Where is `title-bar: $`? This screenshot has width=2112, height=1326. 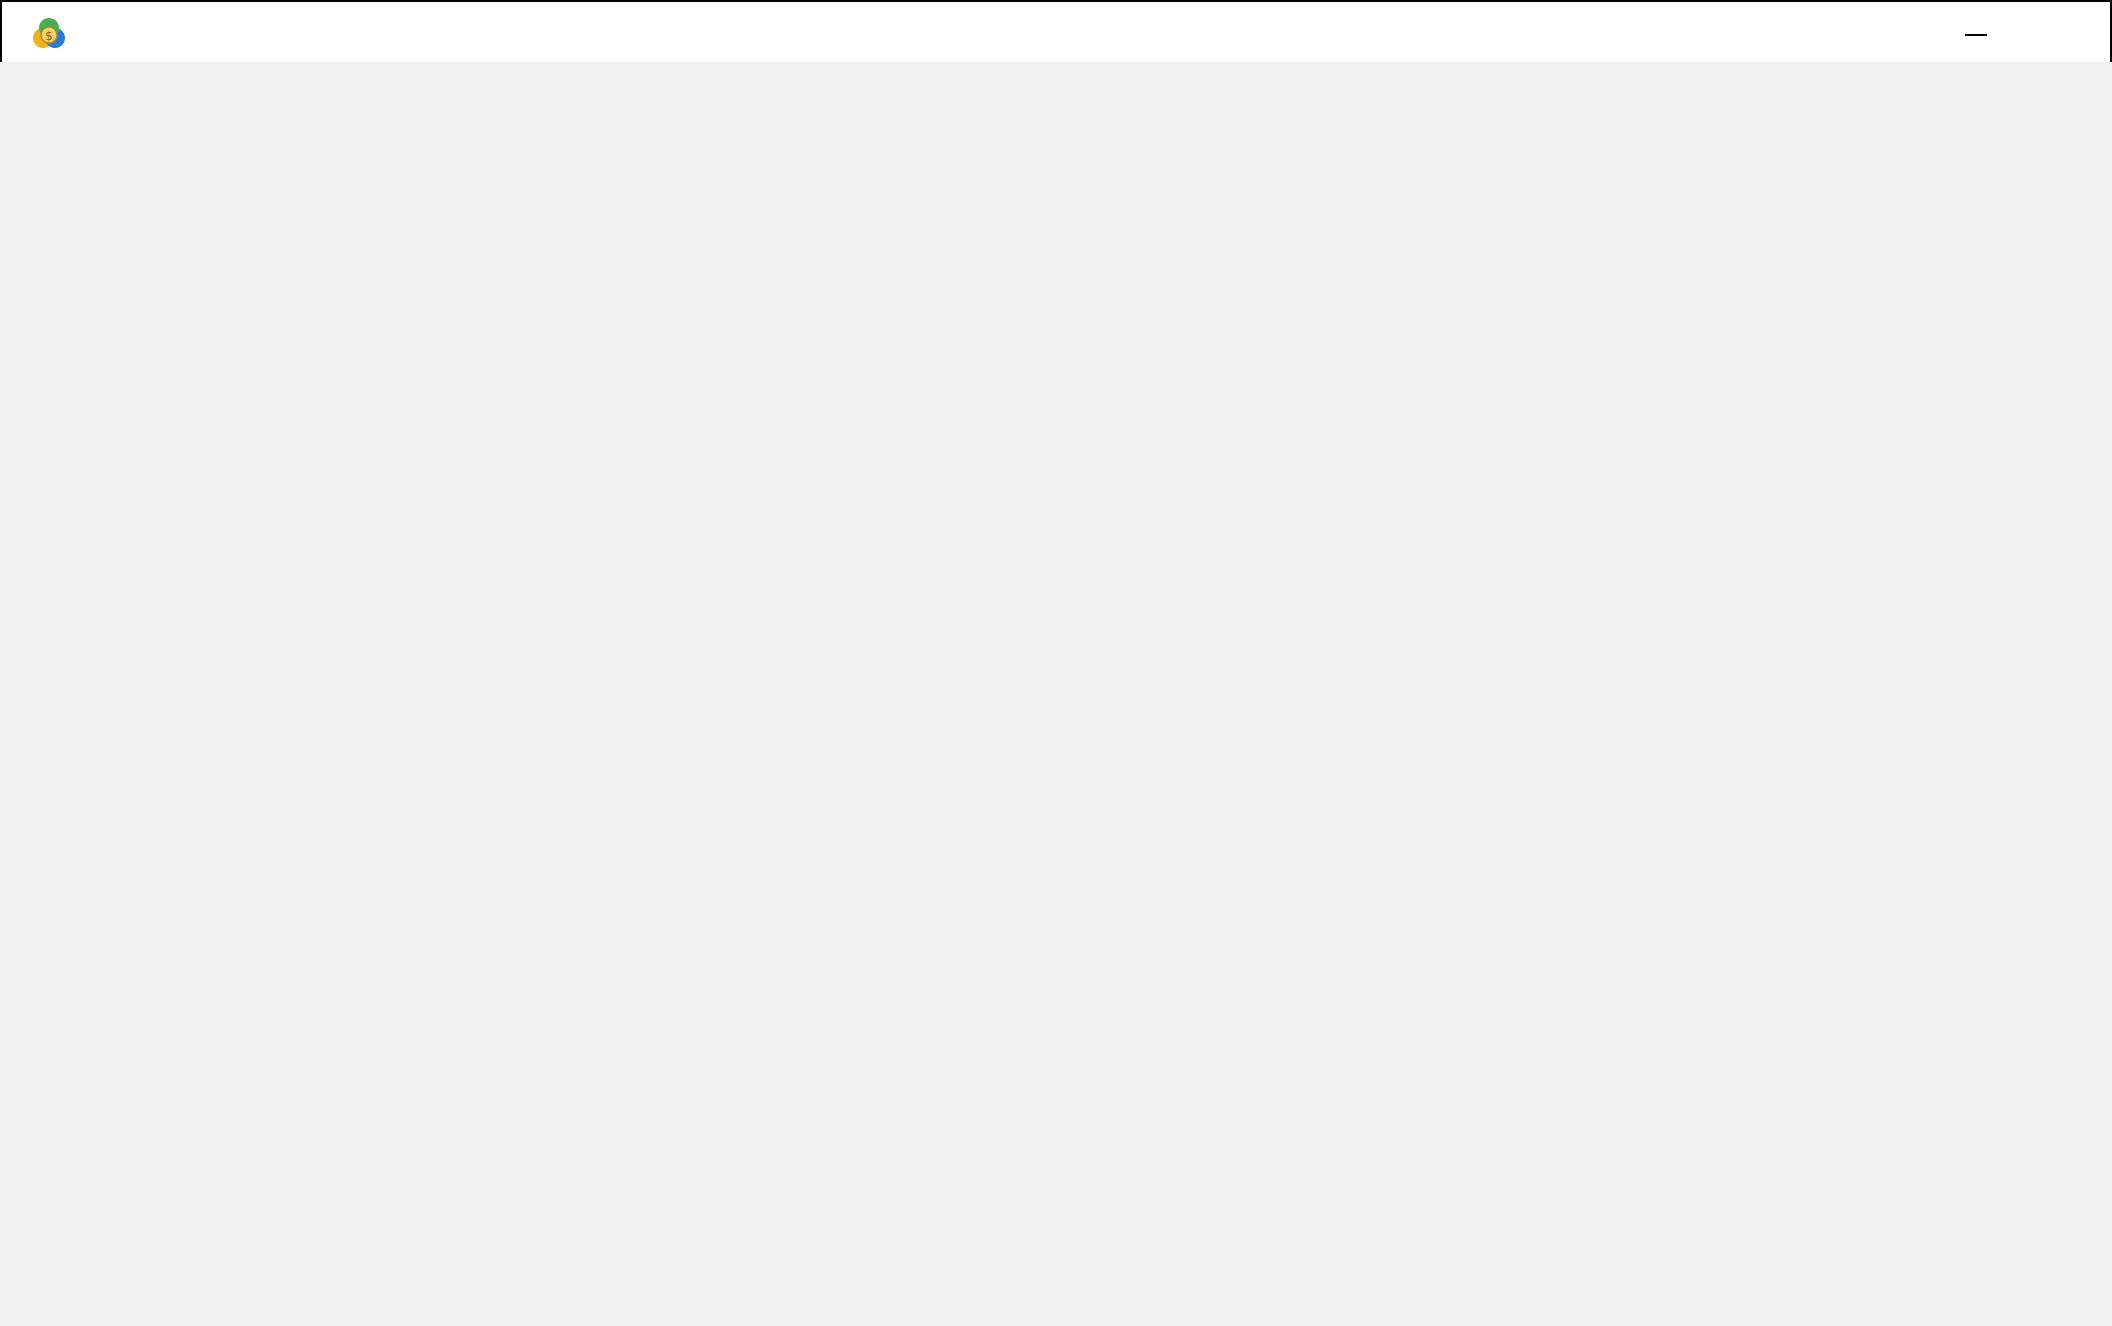
title-bar: $ is located at coordinates (1056, 31).